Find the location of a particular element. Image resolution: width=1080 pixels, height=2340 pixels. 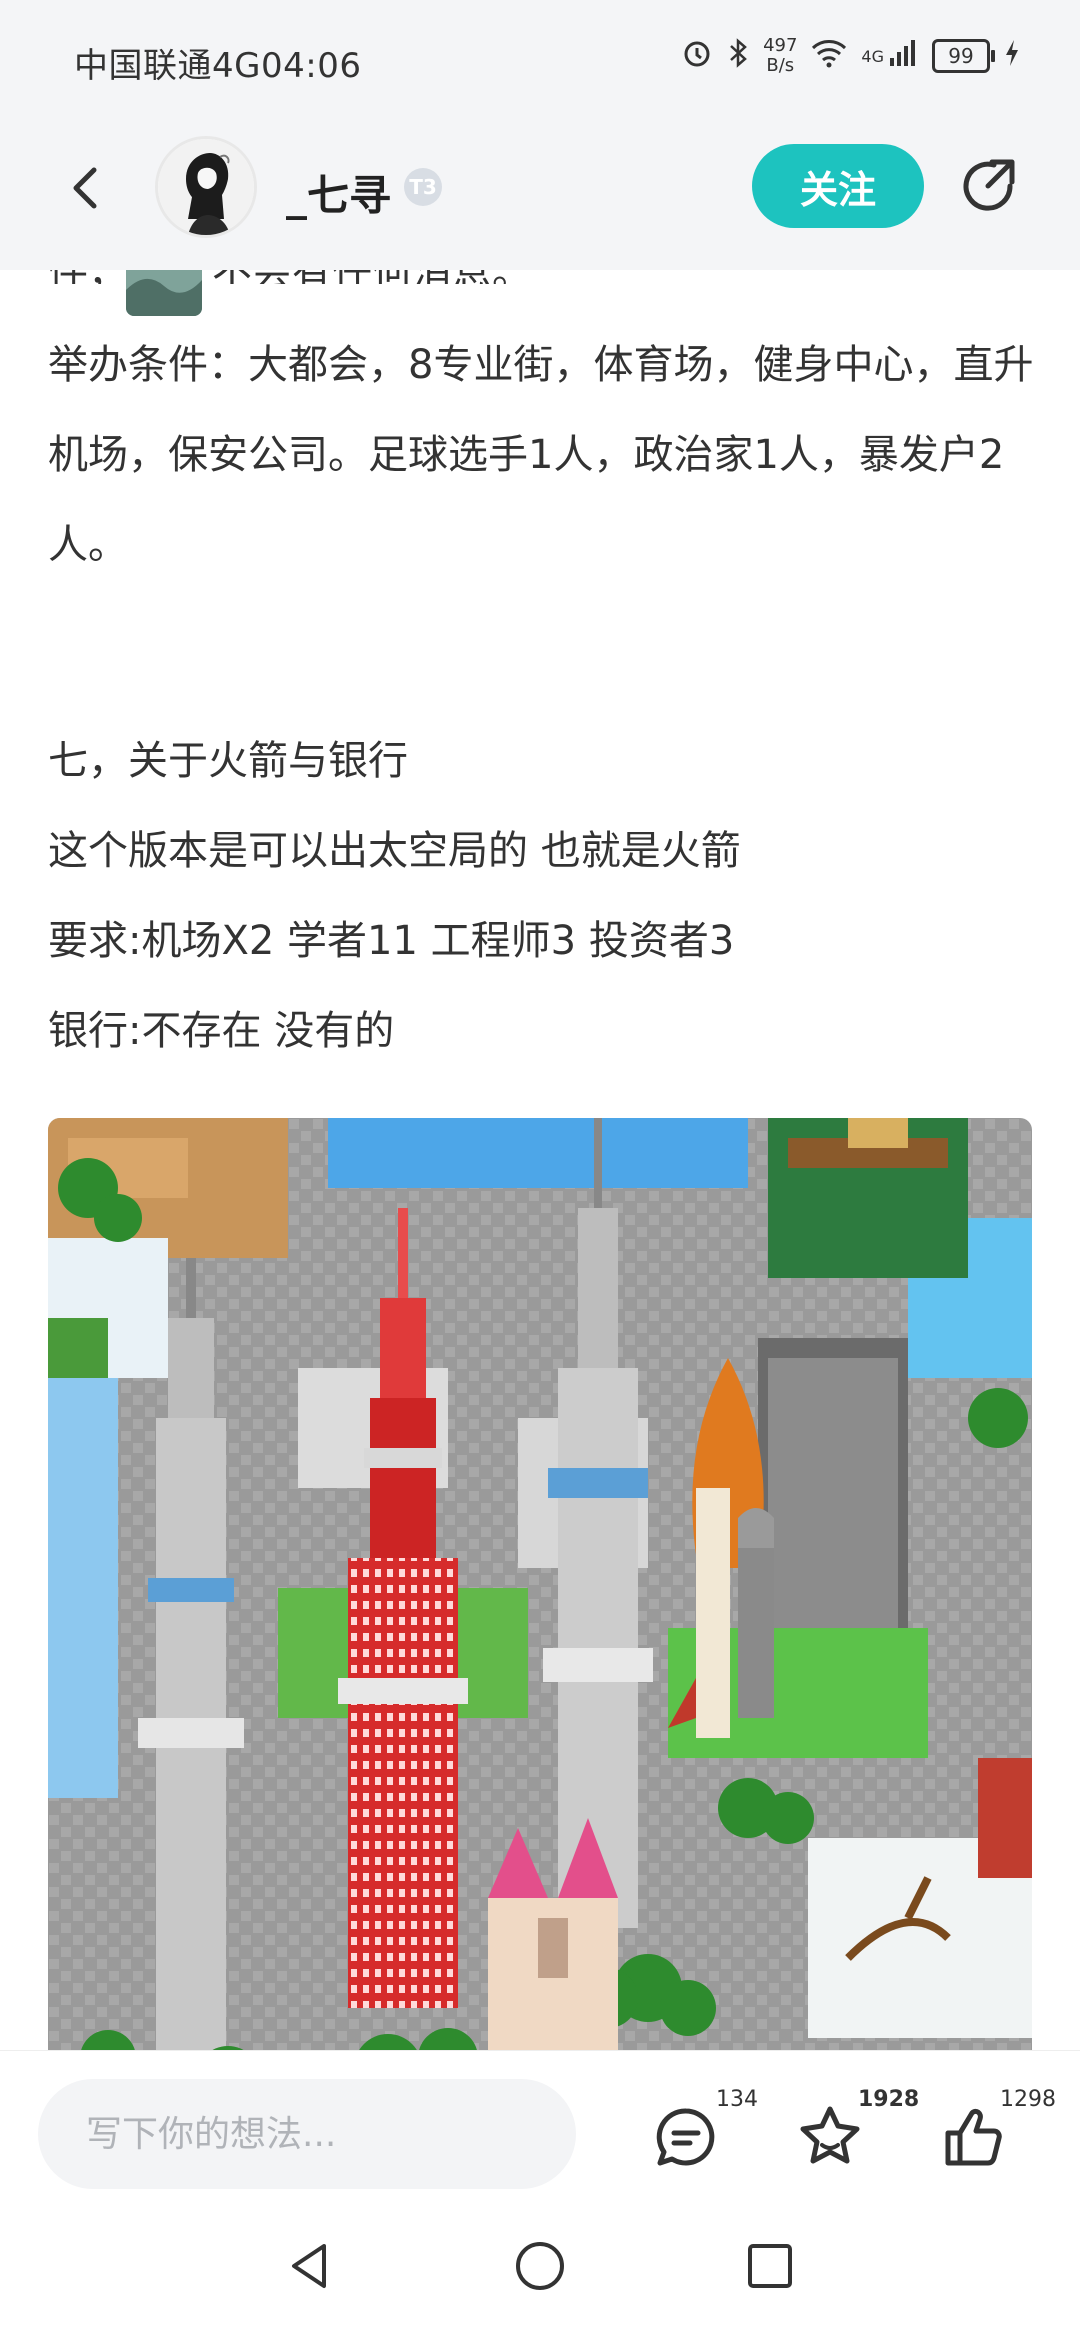

status-right: 497 B/s 4G 99 is located at coordinates (850, 56).